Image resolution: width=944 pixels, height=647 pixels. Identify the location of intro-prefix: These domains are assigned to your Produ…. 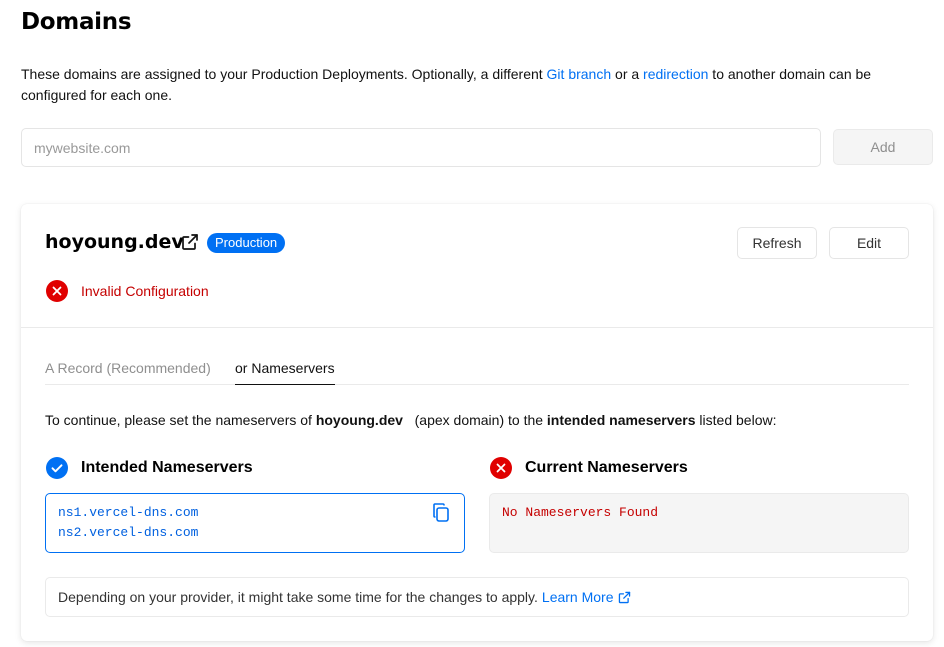
(284, 74).